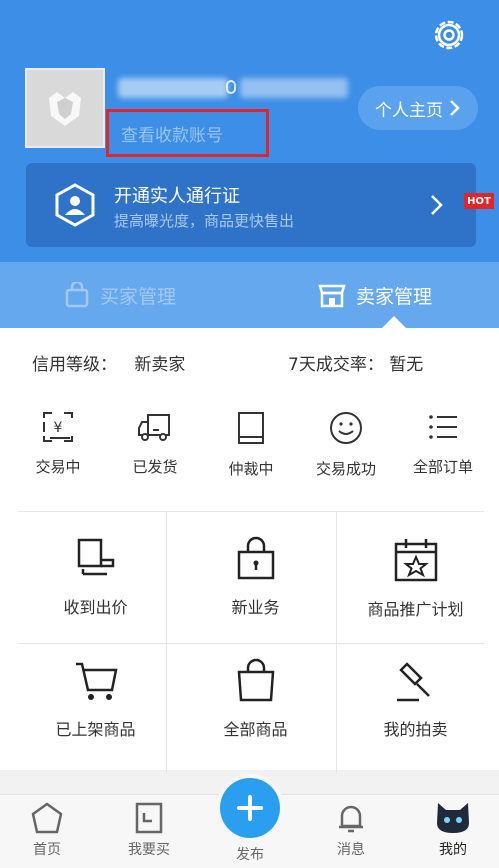  What do you see at coordinates (443, 443) in the screenshot?
I see `status-all-orders: 全部订单` at bounding box center [443, 443].